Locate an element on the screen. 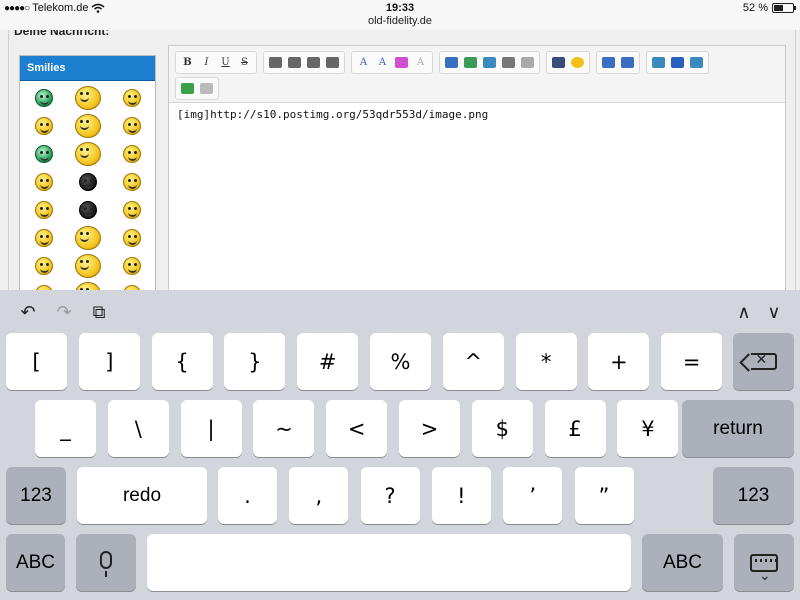 The image size is (800, 600). font-size-icon: A is located at coordinates (382, 62).